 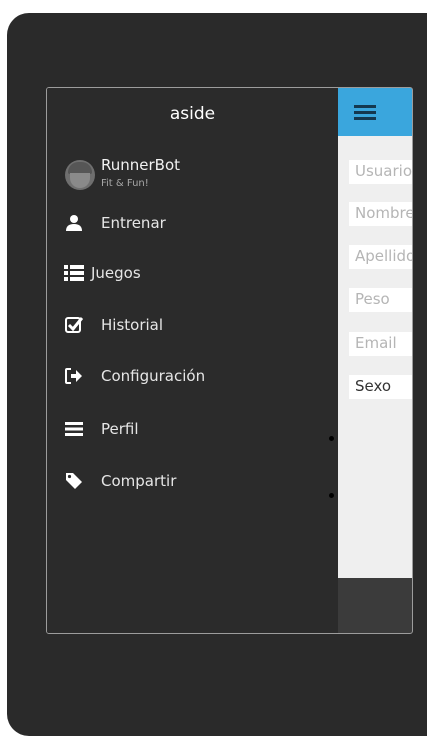 I want to click on sexo-select: Sexo, so click(x=380, y=387).